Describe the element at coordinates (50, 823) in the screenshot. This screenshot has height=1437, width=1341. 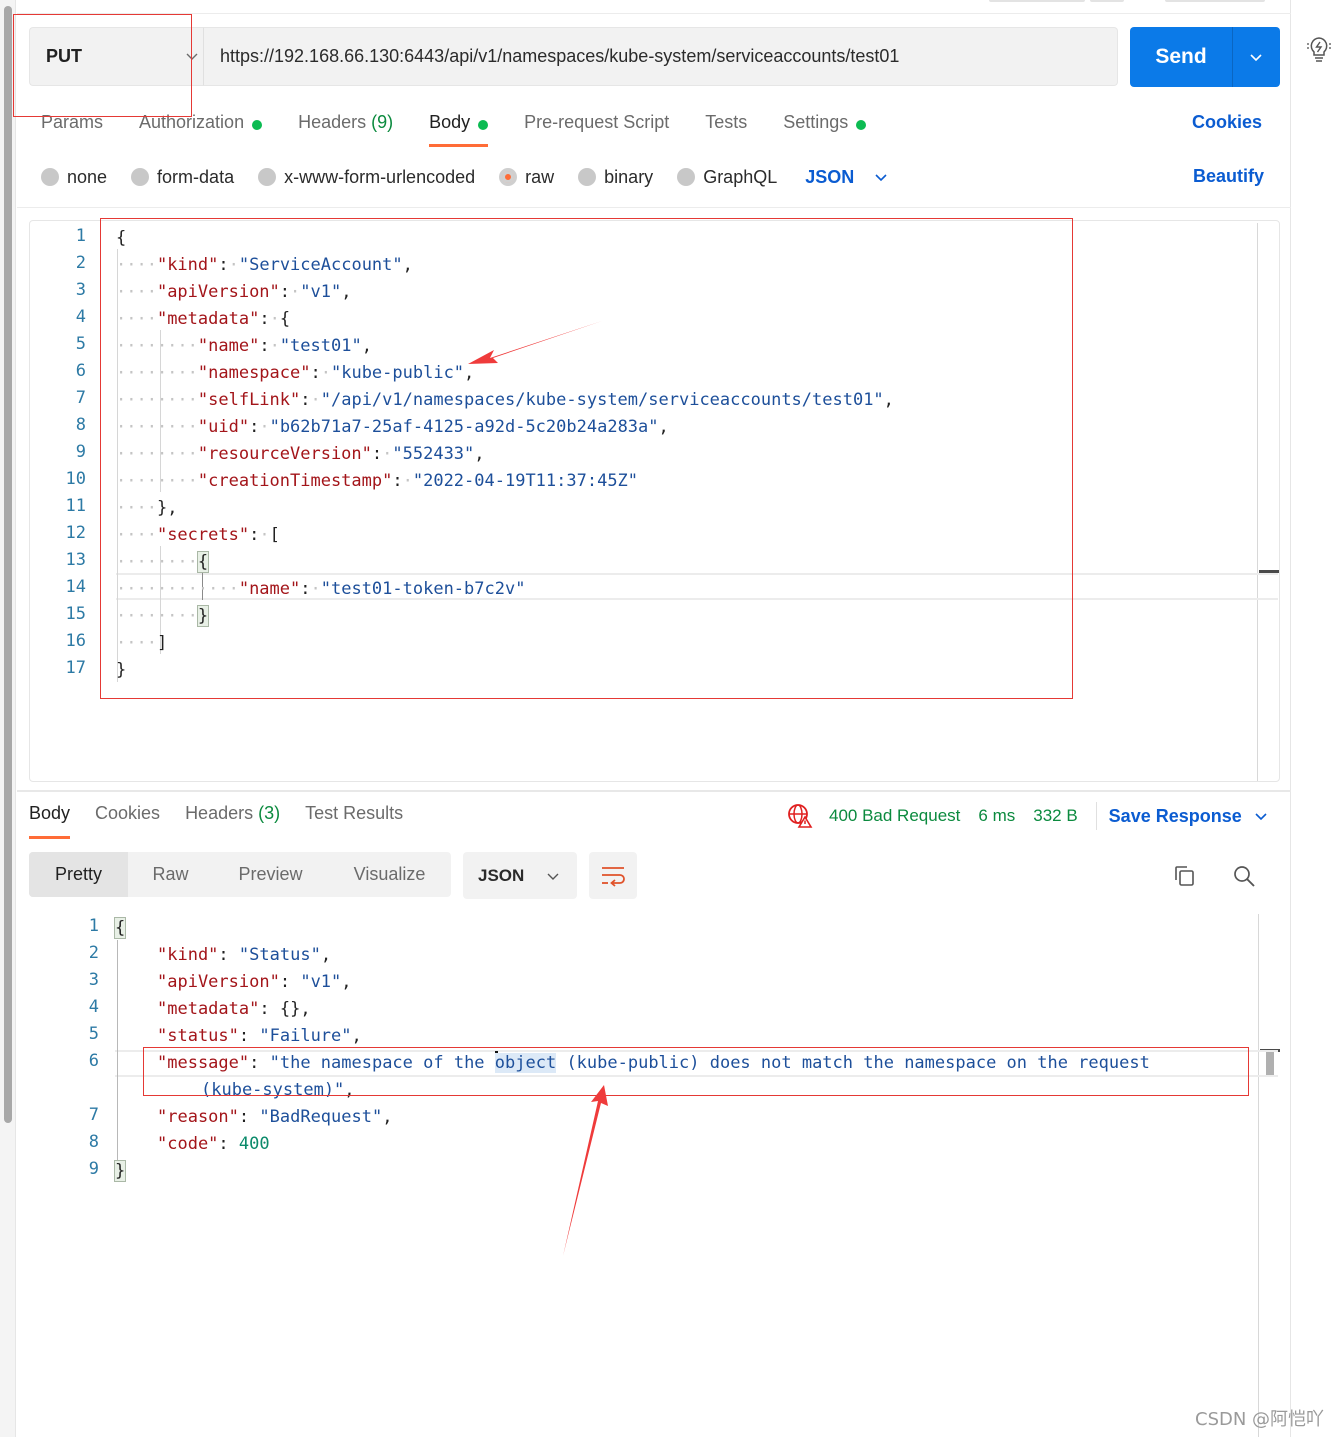
I see `resp-tab-body: Body` at that location.